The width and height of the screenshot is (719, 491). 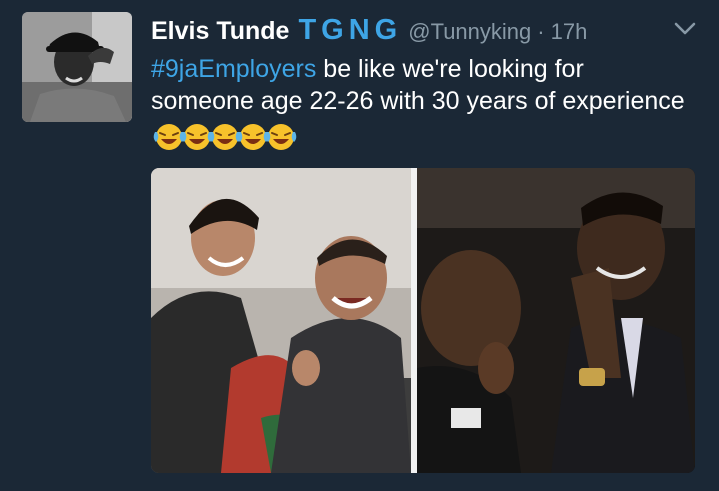 What do you see at coordinates (281, 137) in the screenshot?
I see `tears-of-joy-emoji-icon` at bounding box center [281, 137].